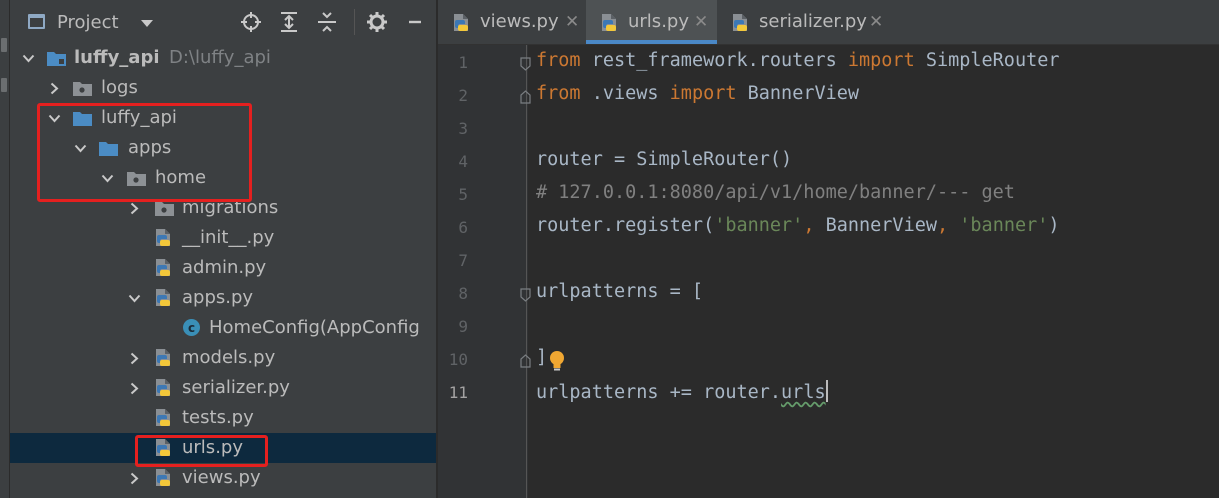 The image size is (1219, 498). Describe the element at coordinates (236, 387) in the screenshot. I see `tree-item-label: serializer.py` at that location.